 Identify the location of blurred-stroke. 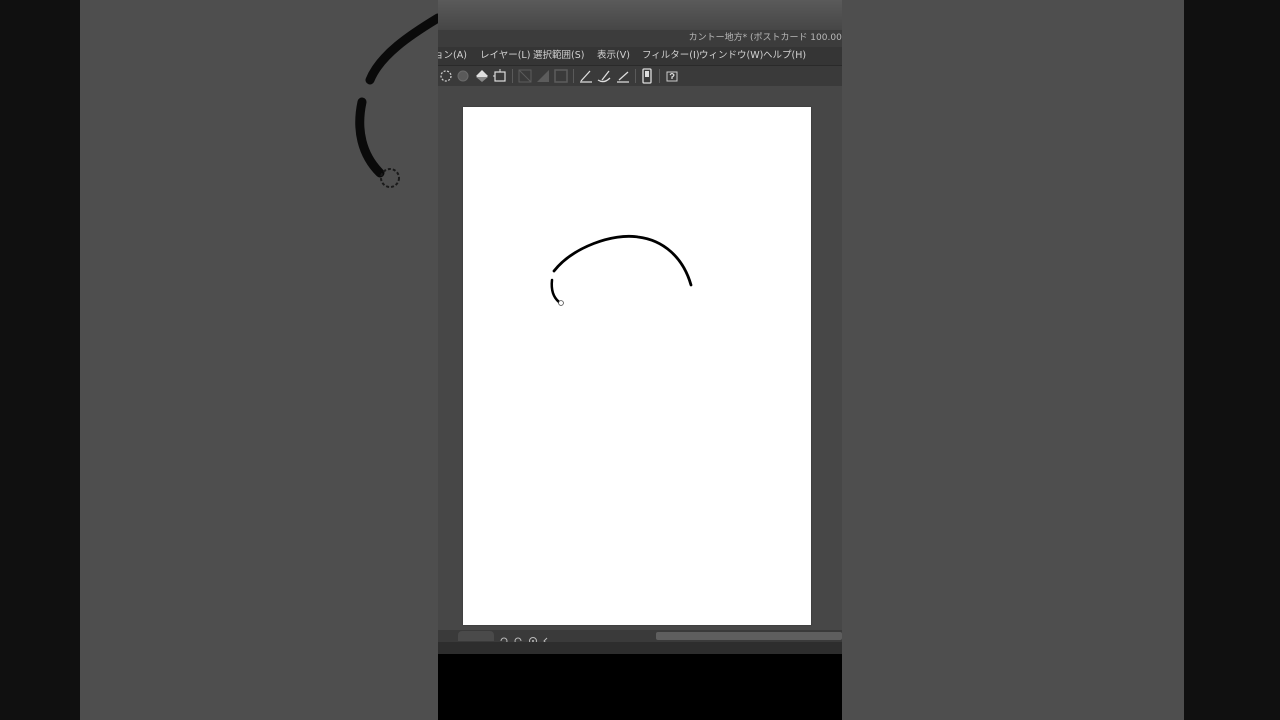
(396, 100).